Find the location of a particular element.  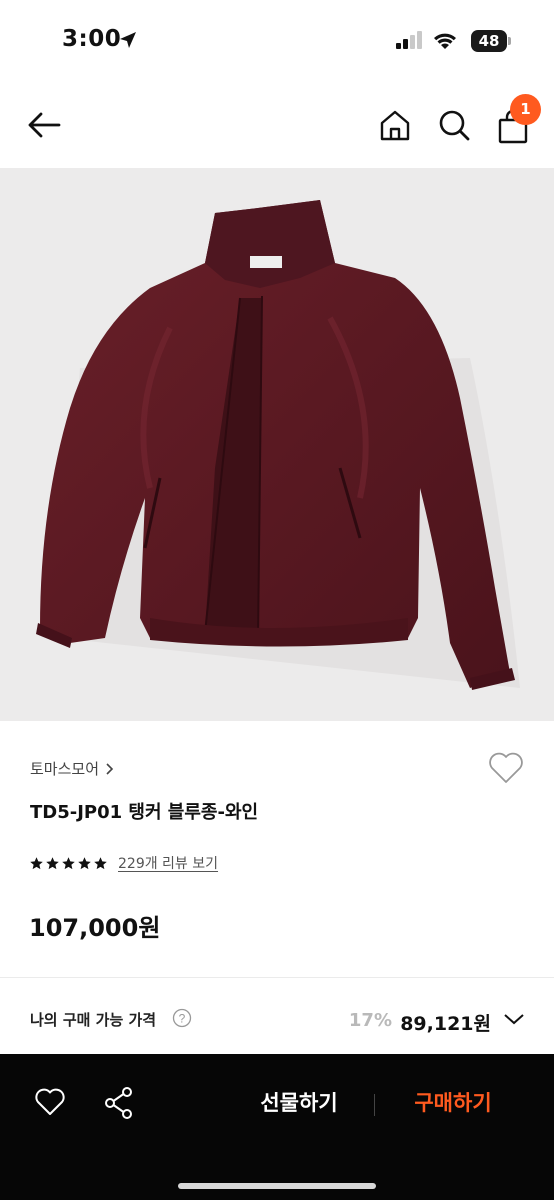

my-price-value: 89,121원 is located at coordinates (445, 1024).